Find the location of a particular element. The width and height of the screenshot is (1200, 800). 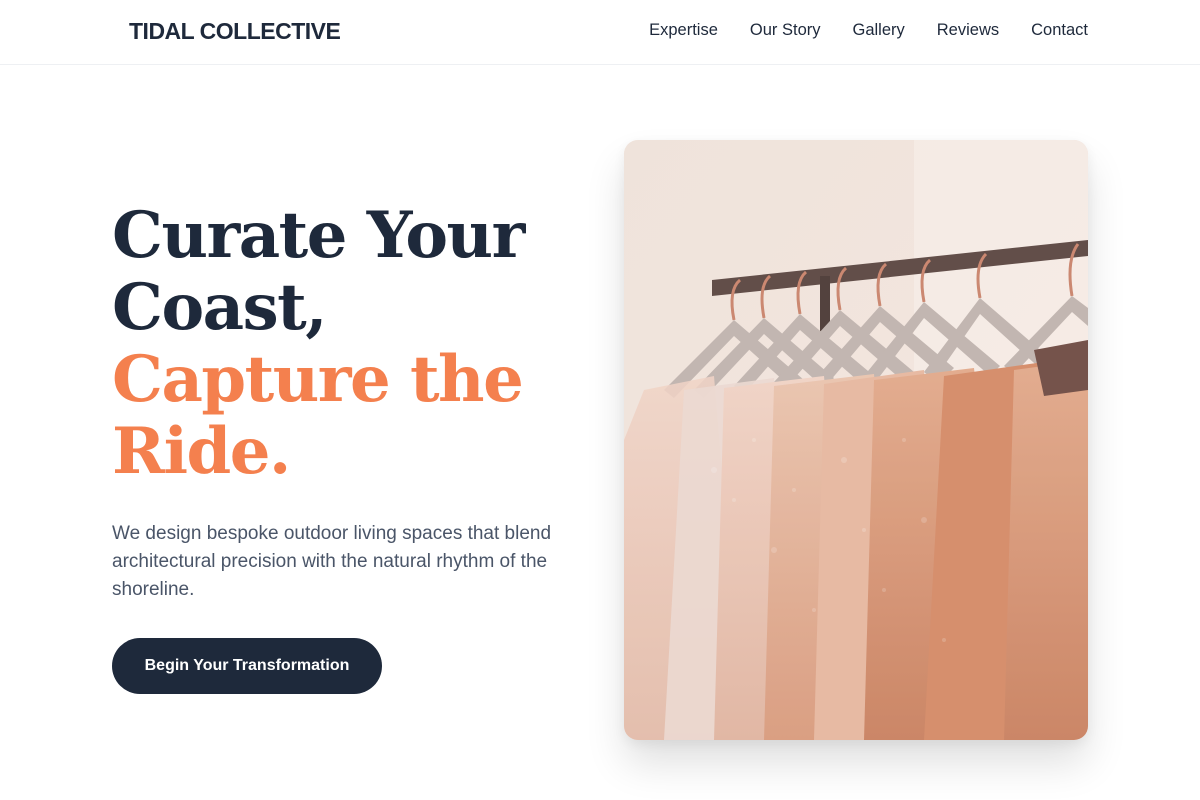

headline-accent-line-2: Ride. is located at coordinates (201, 451).